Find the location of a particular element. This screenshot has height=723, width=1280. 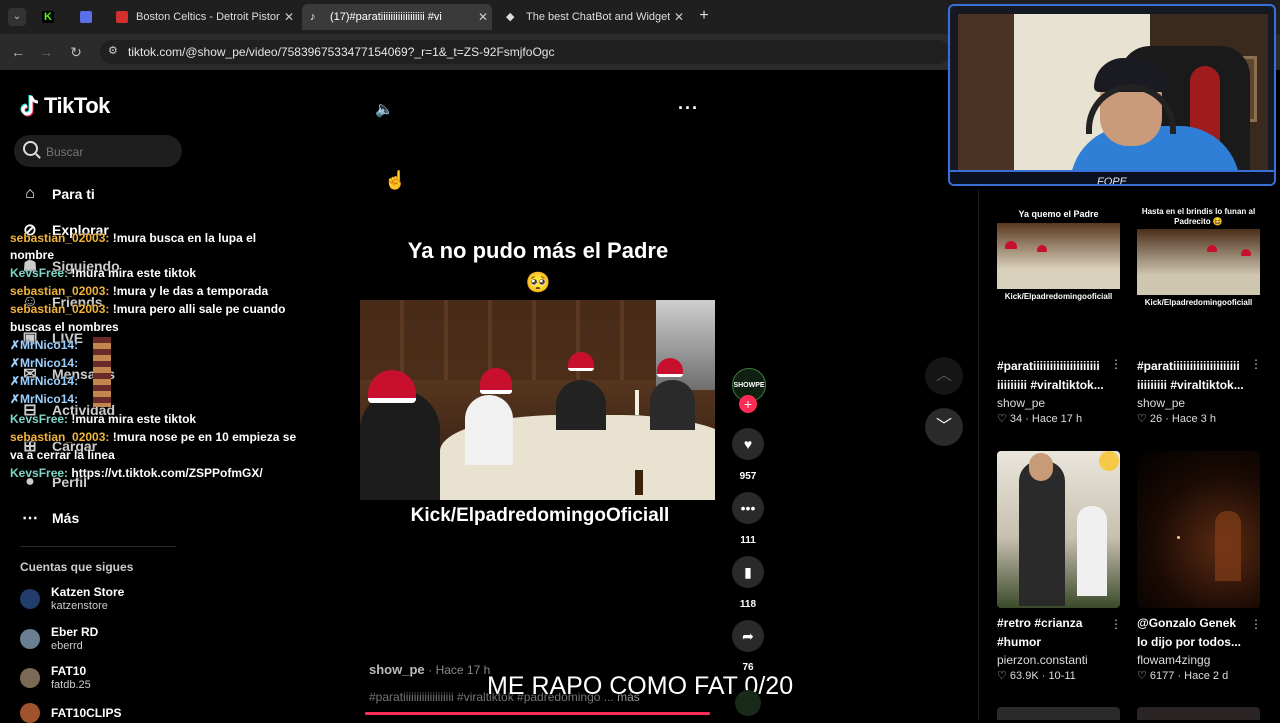

like-count: 957 is located at coordinates (748, 476).